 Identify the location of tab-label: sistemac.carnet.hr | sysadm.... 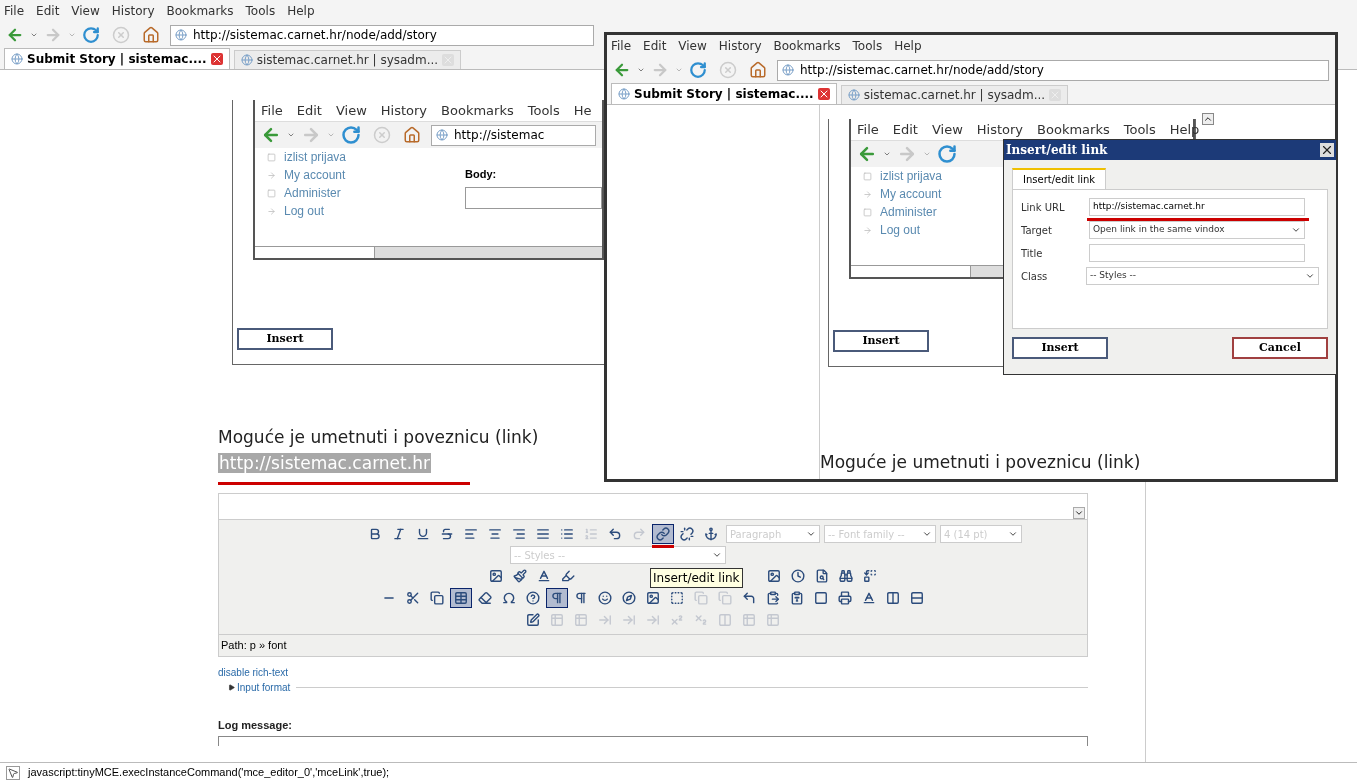
(954, 95).